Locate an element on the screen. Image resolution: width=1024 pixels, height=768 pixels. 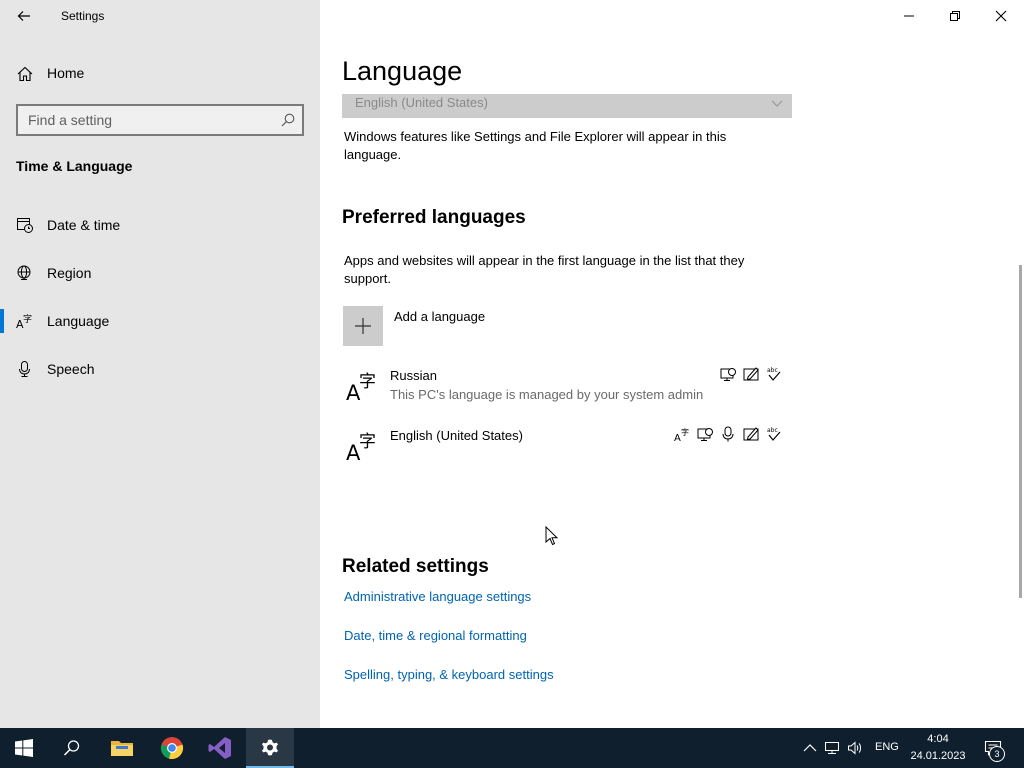
network-icon is located at coordinates (832, 748).